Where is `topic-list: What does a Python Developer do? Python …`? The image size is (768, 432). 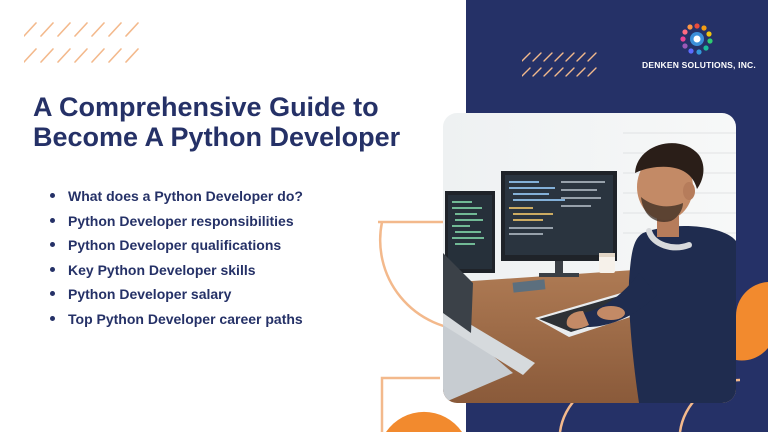
topic-list: What does a Python Developer do? Python … is located at coordinates (176, 259).